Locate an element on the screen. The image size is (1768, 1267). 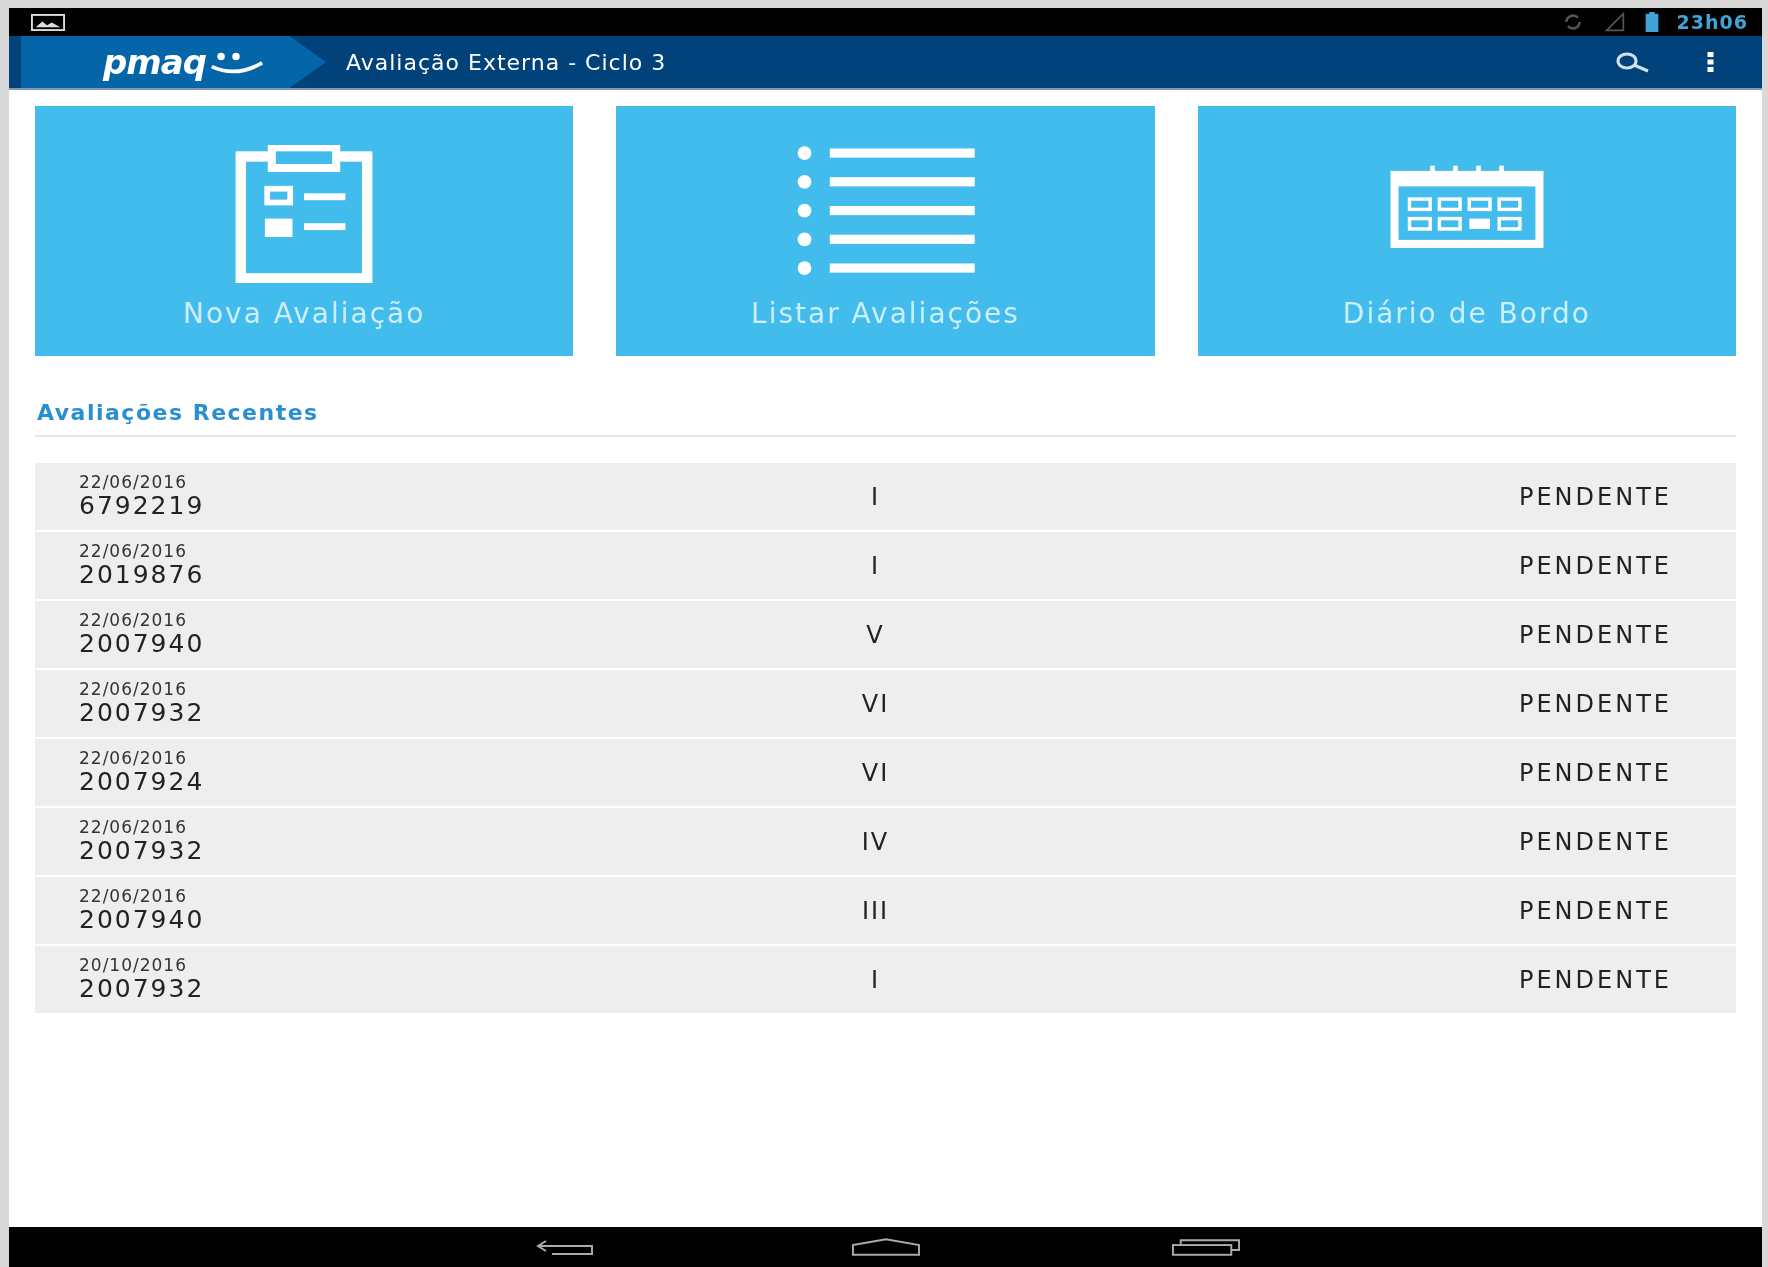
evaluation-row: 22/06/2016 2007924 VI PENDENTE is located at coordinates (885, 773).